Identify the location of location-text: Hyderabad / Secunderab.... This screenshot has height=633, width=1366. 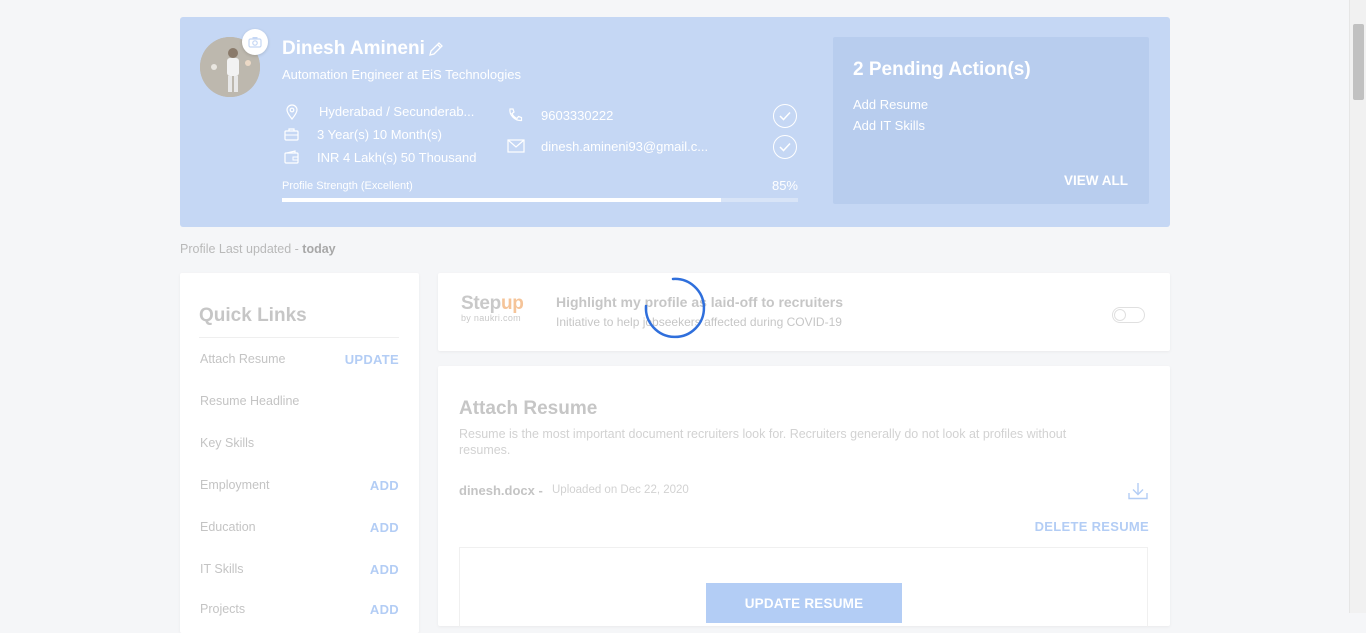
(397, 111).